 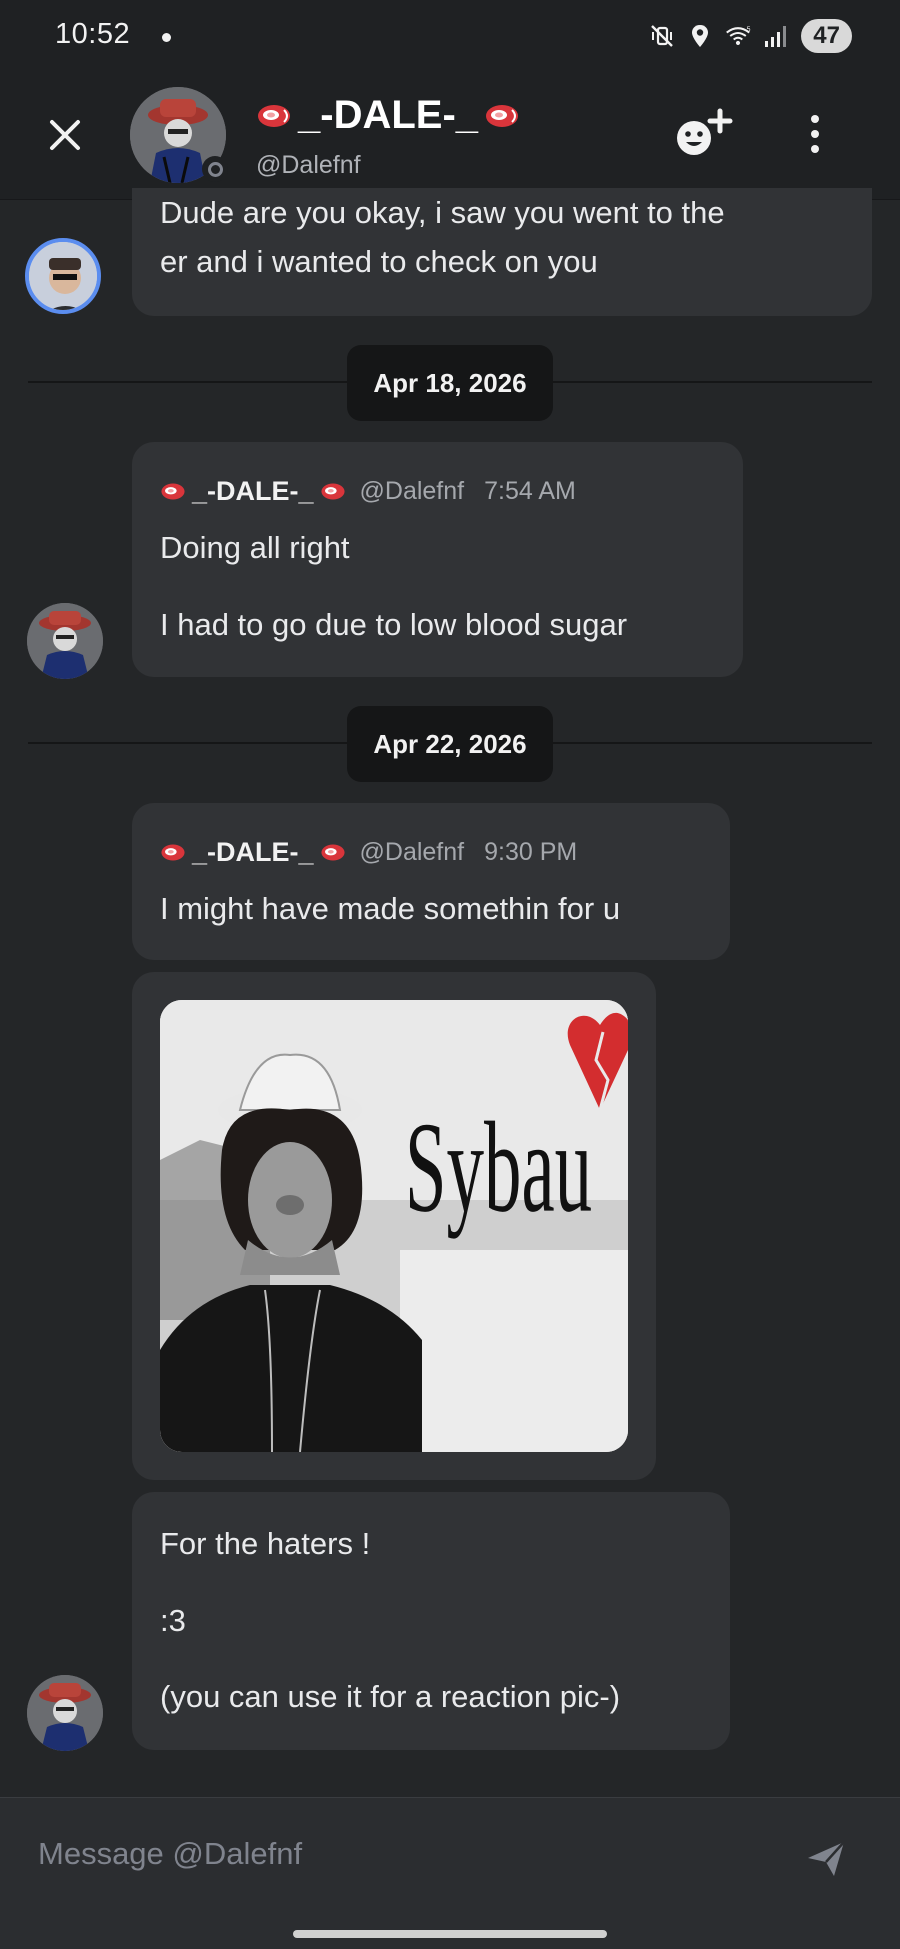 What do you see at coordinates (450, 37) in the screenshot?
I see `status-bar: 10:52 5 47` at bounding box center [450, 37].